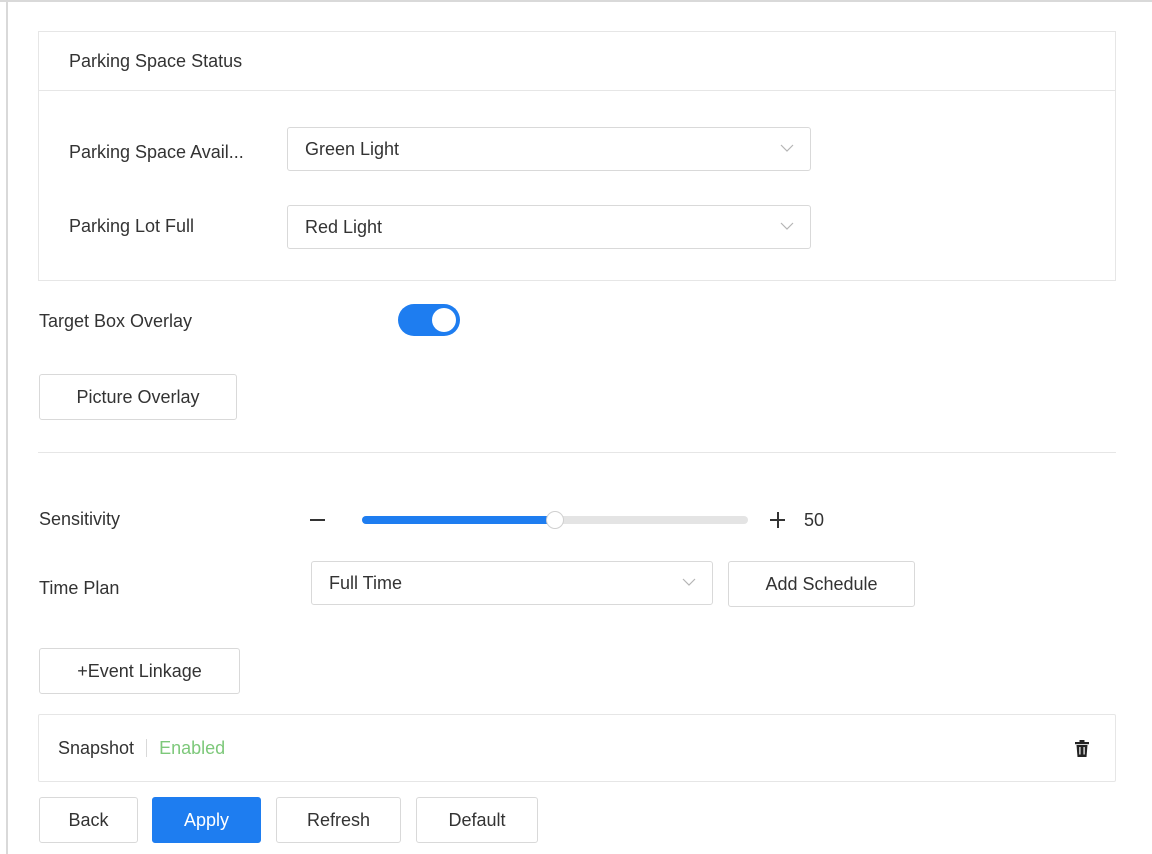 The width and height of the screenshot is (1152, 854). What do you see at coordinates (79, 588) in the screenshot?
I see `time-plan-label: Time Plan` at bounding box center [79, 588].